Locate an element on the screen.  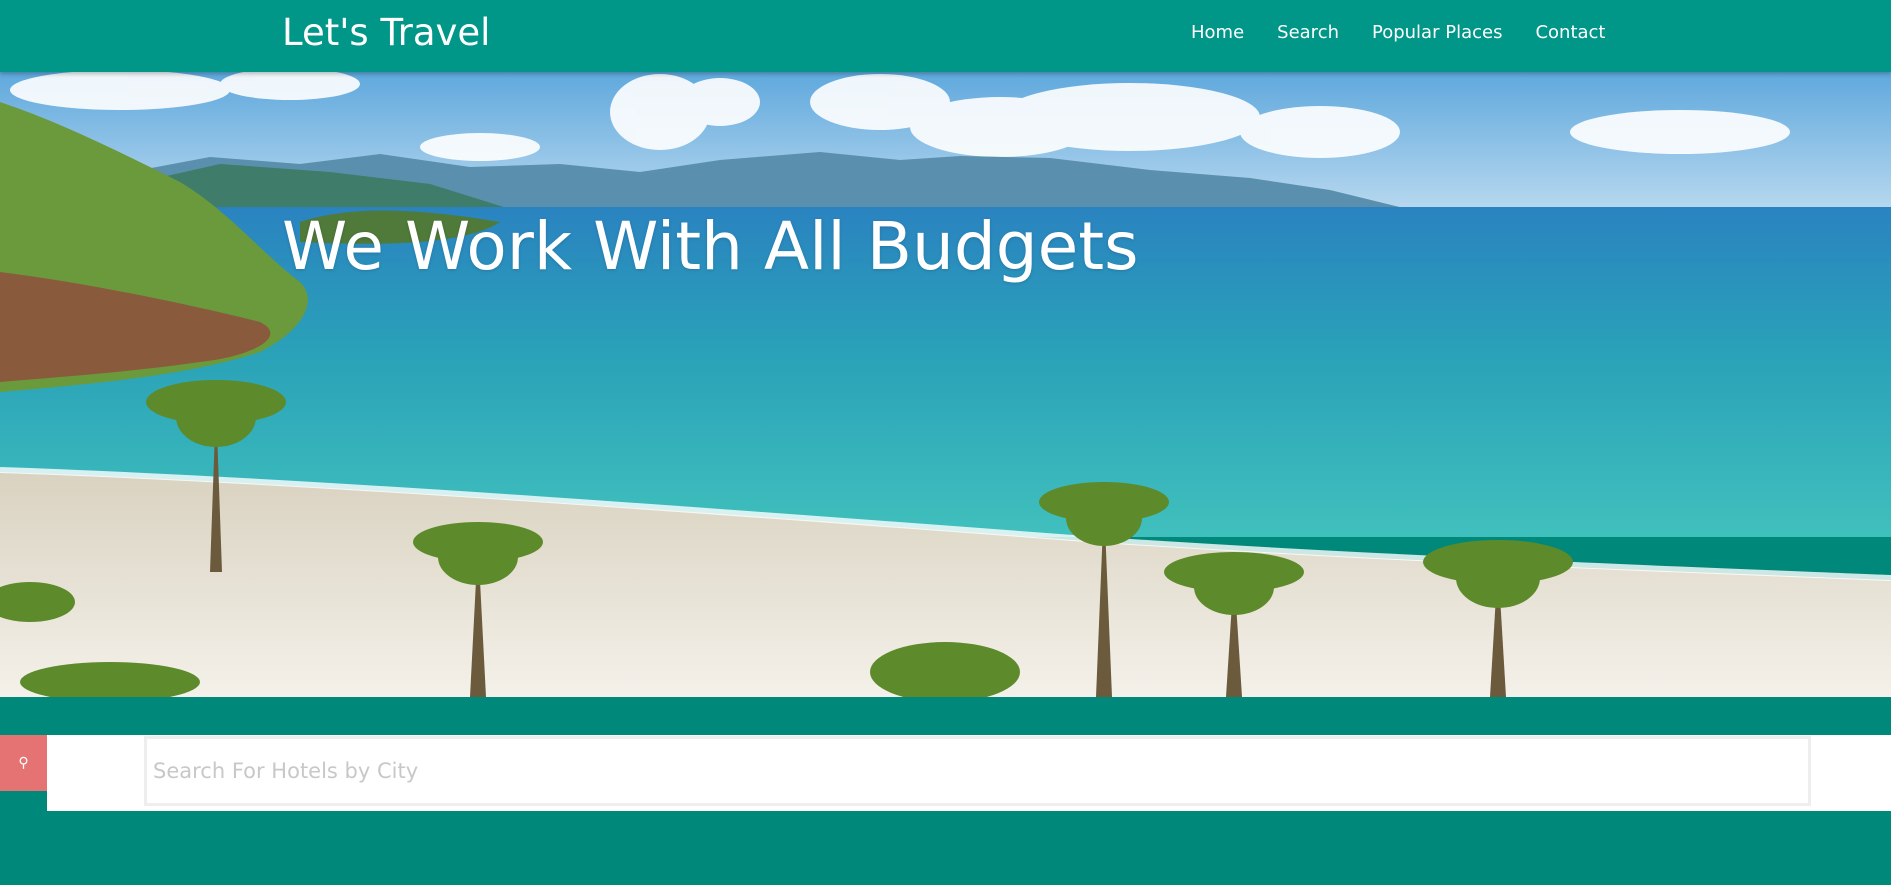
hero-title: We Work With All Budgets is located at coordinates (710, 246).